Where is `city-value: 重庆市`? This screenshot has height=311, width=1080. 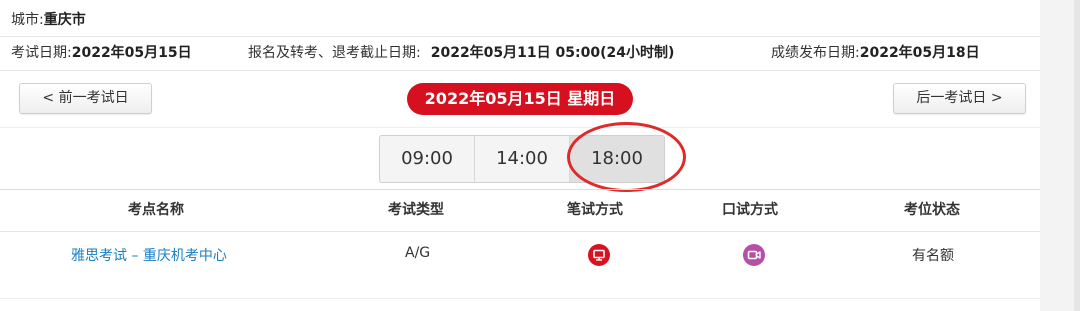
city-value: 重庆市 is located at coordinates (64, 20).